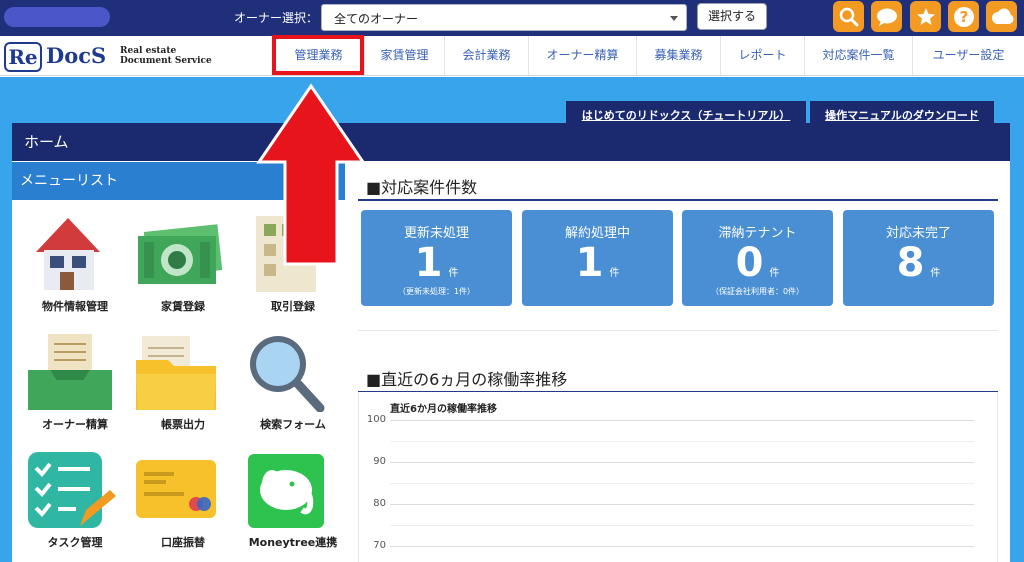 Image resolution: width=1024 pixels, height=562 pixels. I want to click on credit-card-icon, so click(176, 489).